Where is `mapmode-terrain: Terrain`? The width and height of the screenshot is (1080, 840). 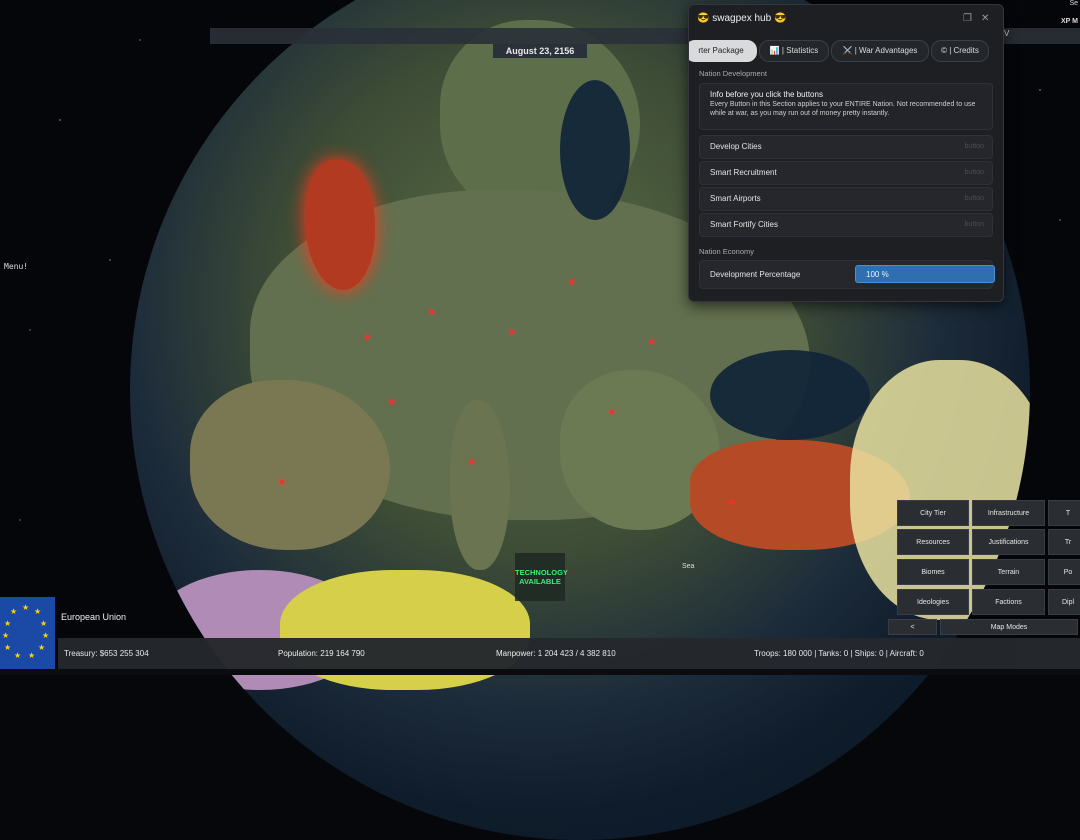 mapmode-terrain: Terrain is located at coordinates (1008, 572).